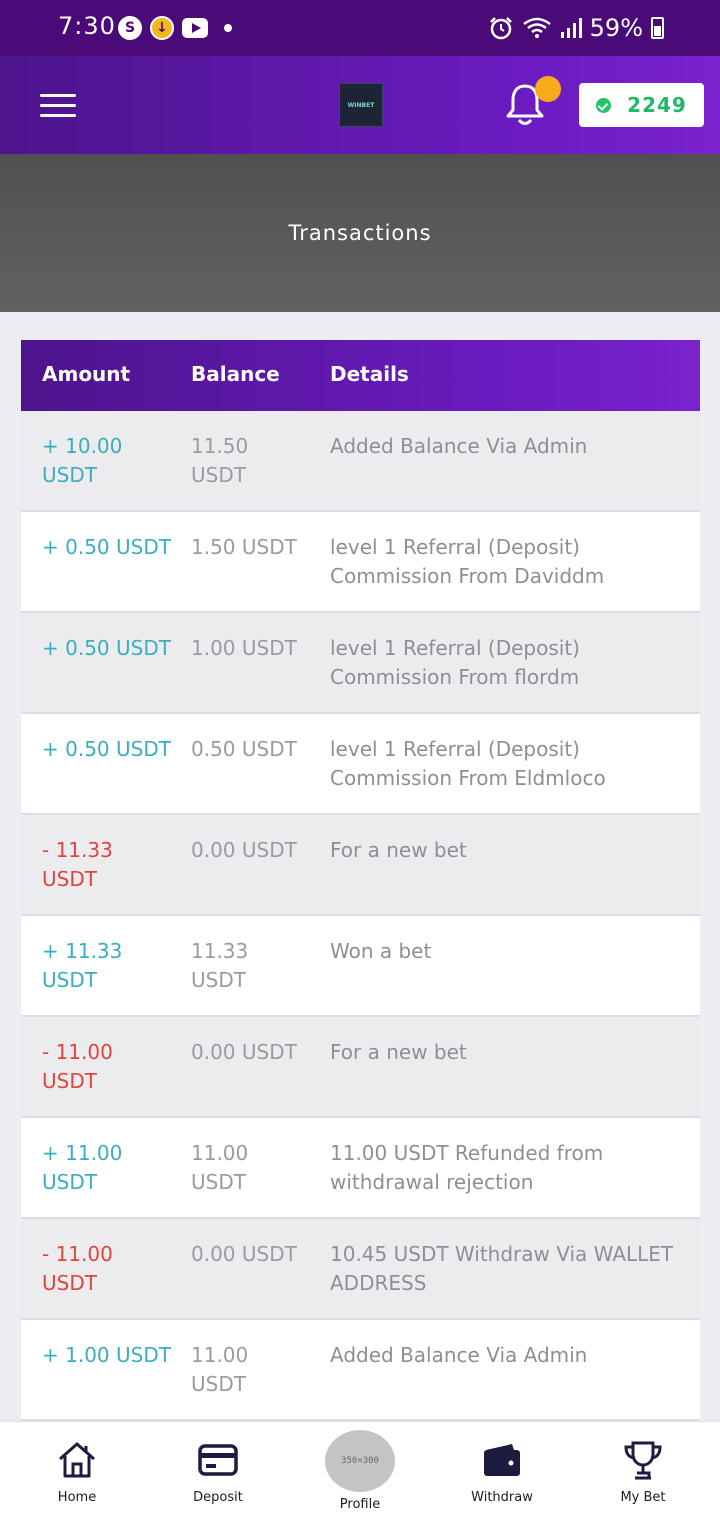 This screenshot has height=1520, width=720. I want to click on row-details: 10.45 USDT Withdraw Via WALLET ADDRESS, so click(502, 1268).